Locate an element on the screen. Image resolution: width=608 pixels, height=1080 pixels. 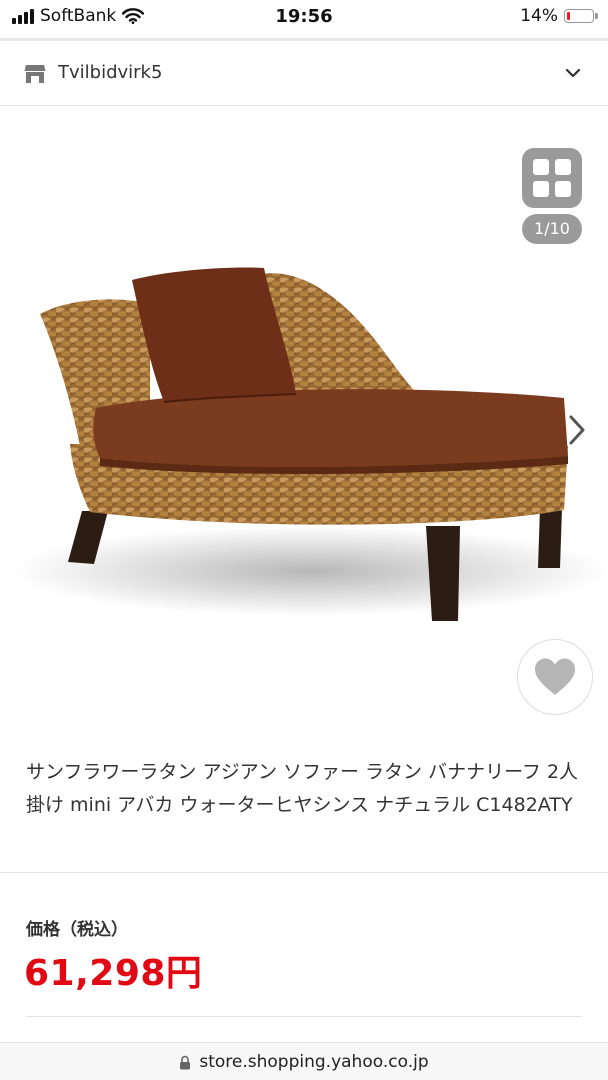
store-header: Tvilbidvirk5 is located at coordinates (304, 75).